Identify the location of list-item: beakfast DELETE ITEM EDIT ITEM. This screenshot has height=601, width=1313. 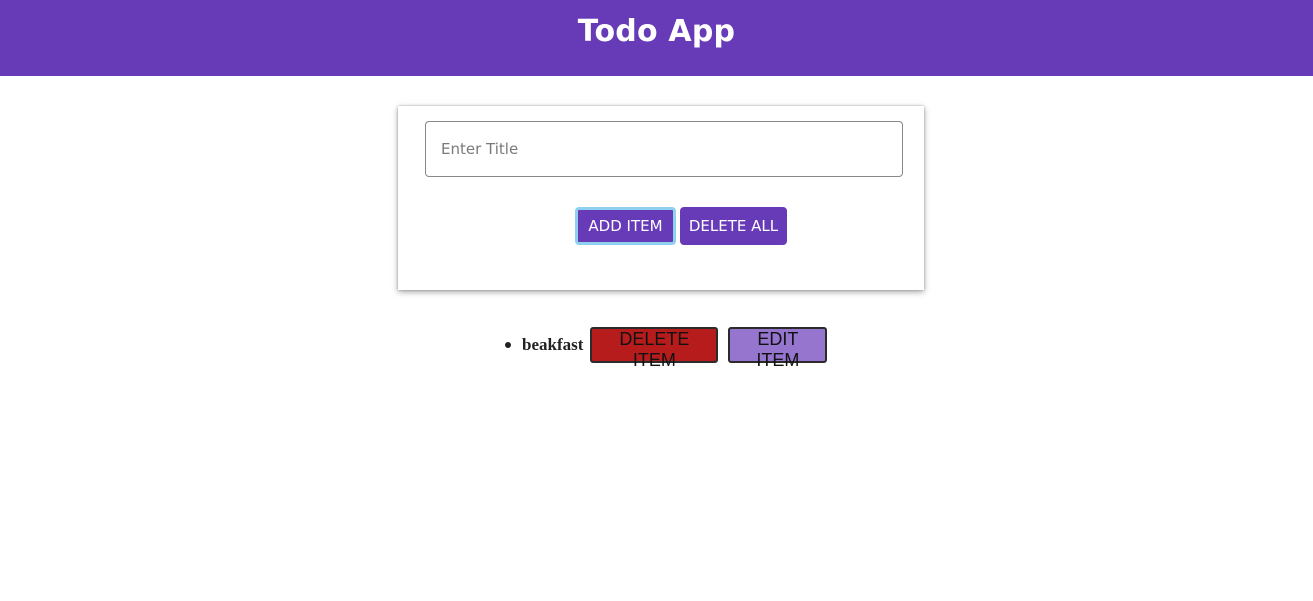
(662, 348).